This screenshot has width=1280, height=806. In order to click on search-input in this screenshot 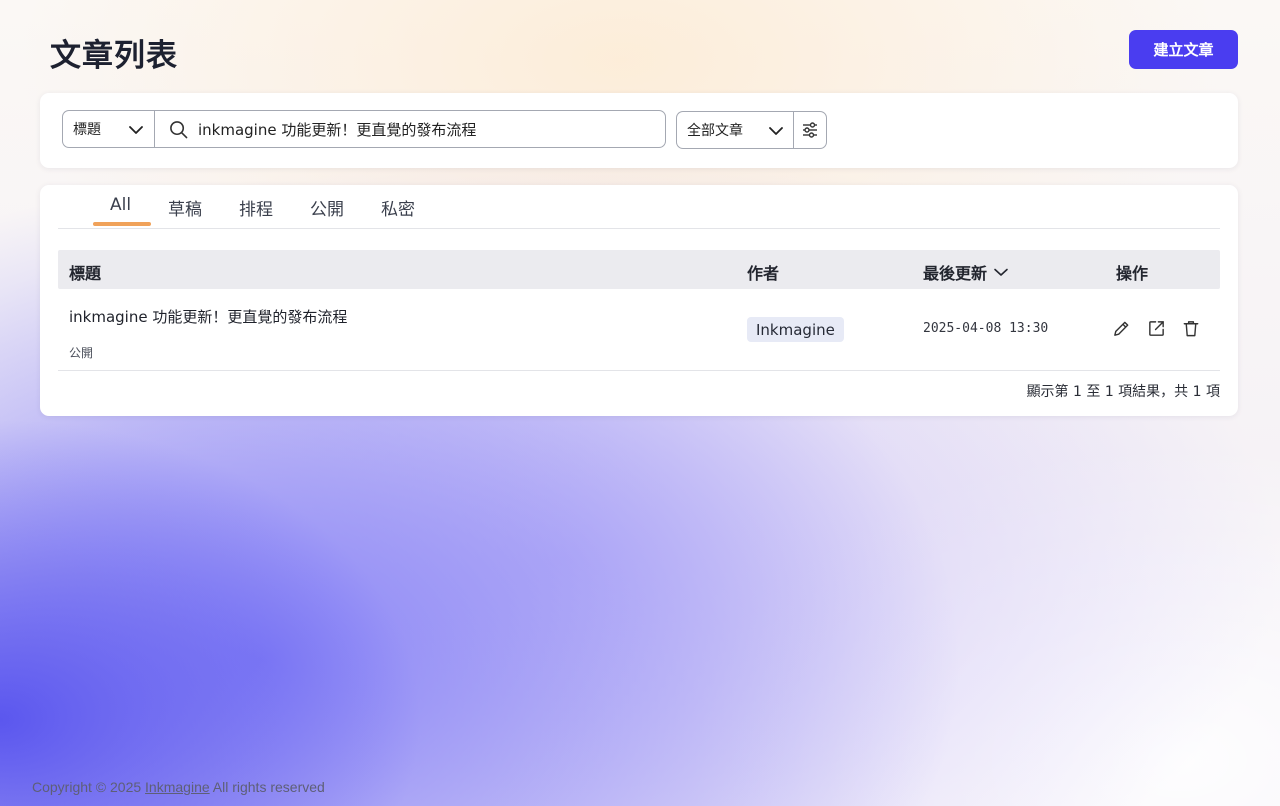, I will do `click(431, 129)`.